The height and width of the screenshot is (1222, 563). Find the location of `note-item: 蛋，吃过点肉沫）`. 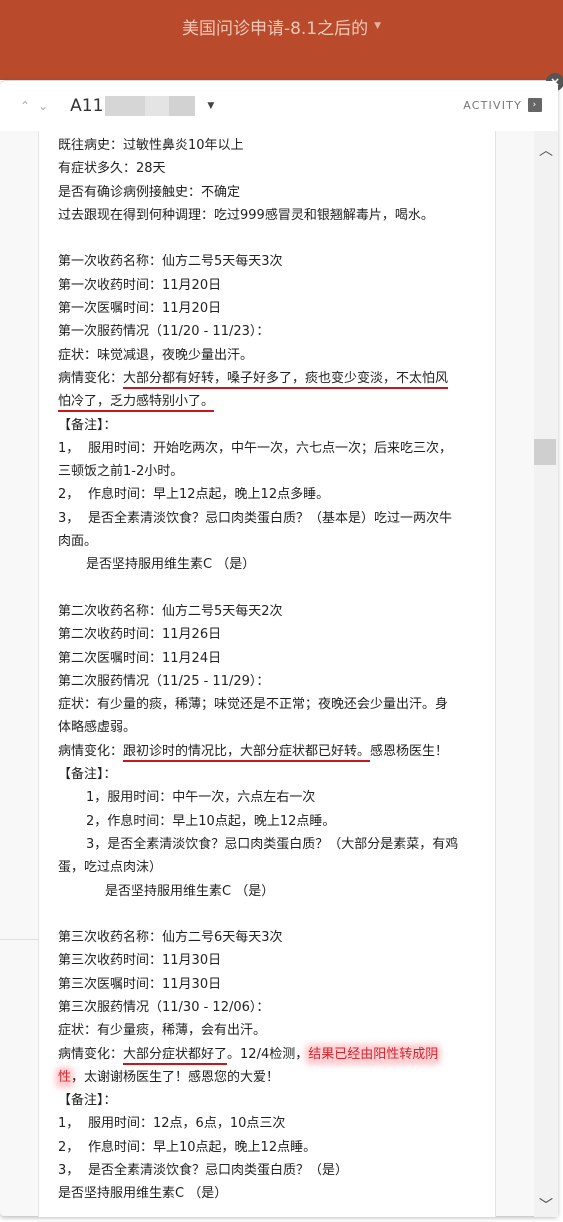

note-item: 蛋，吃过点肉沫） is located at coordinates (110, 868).